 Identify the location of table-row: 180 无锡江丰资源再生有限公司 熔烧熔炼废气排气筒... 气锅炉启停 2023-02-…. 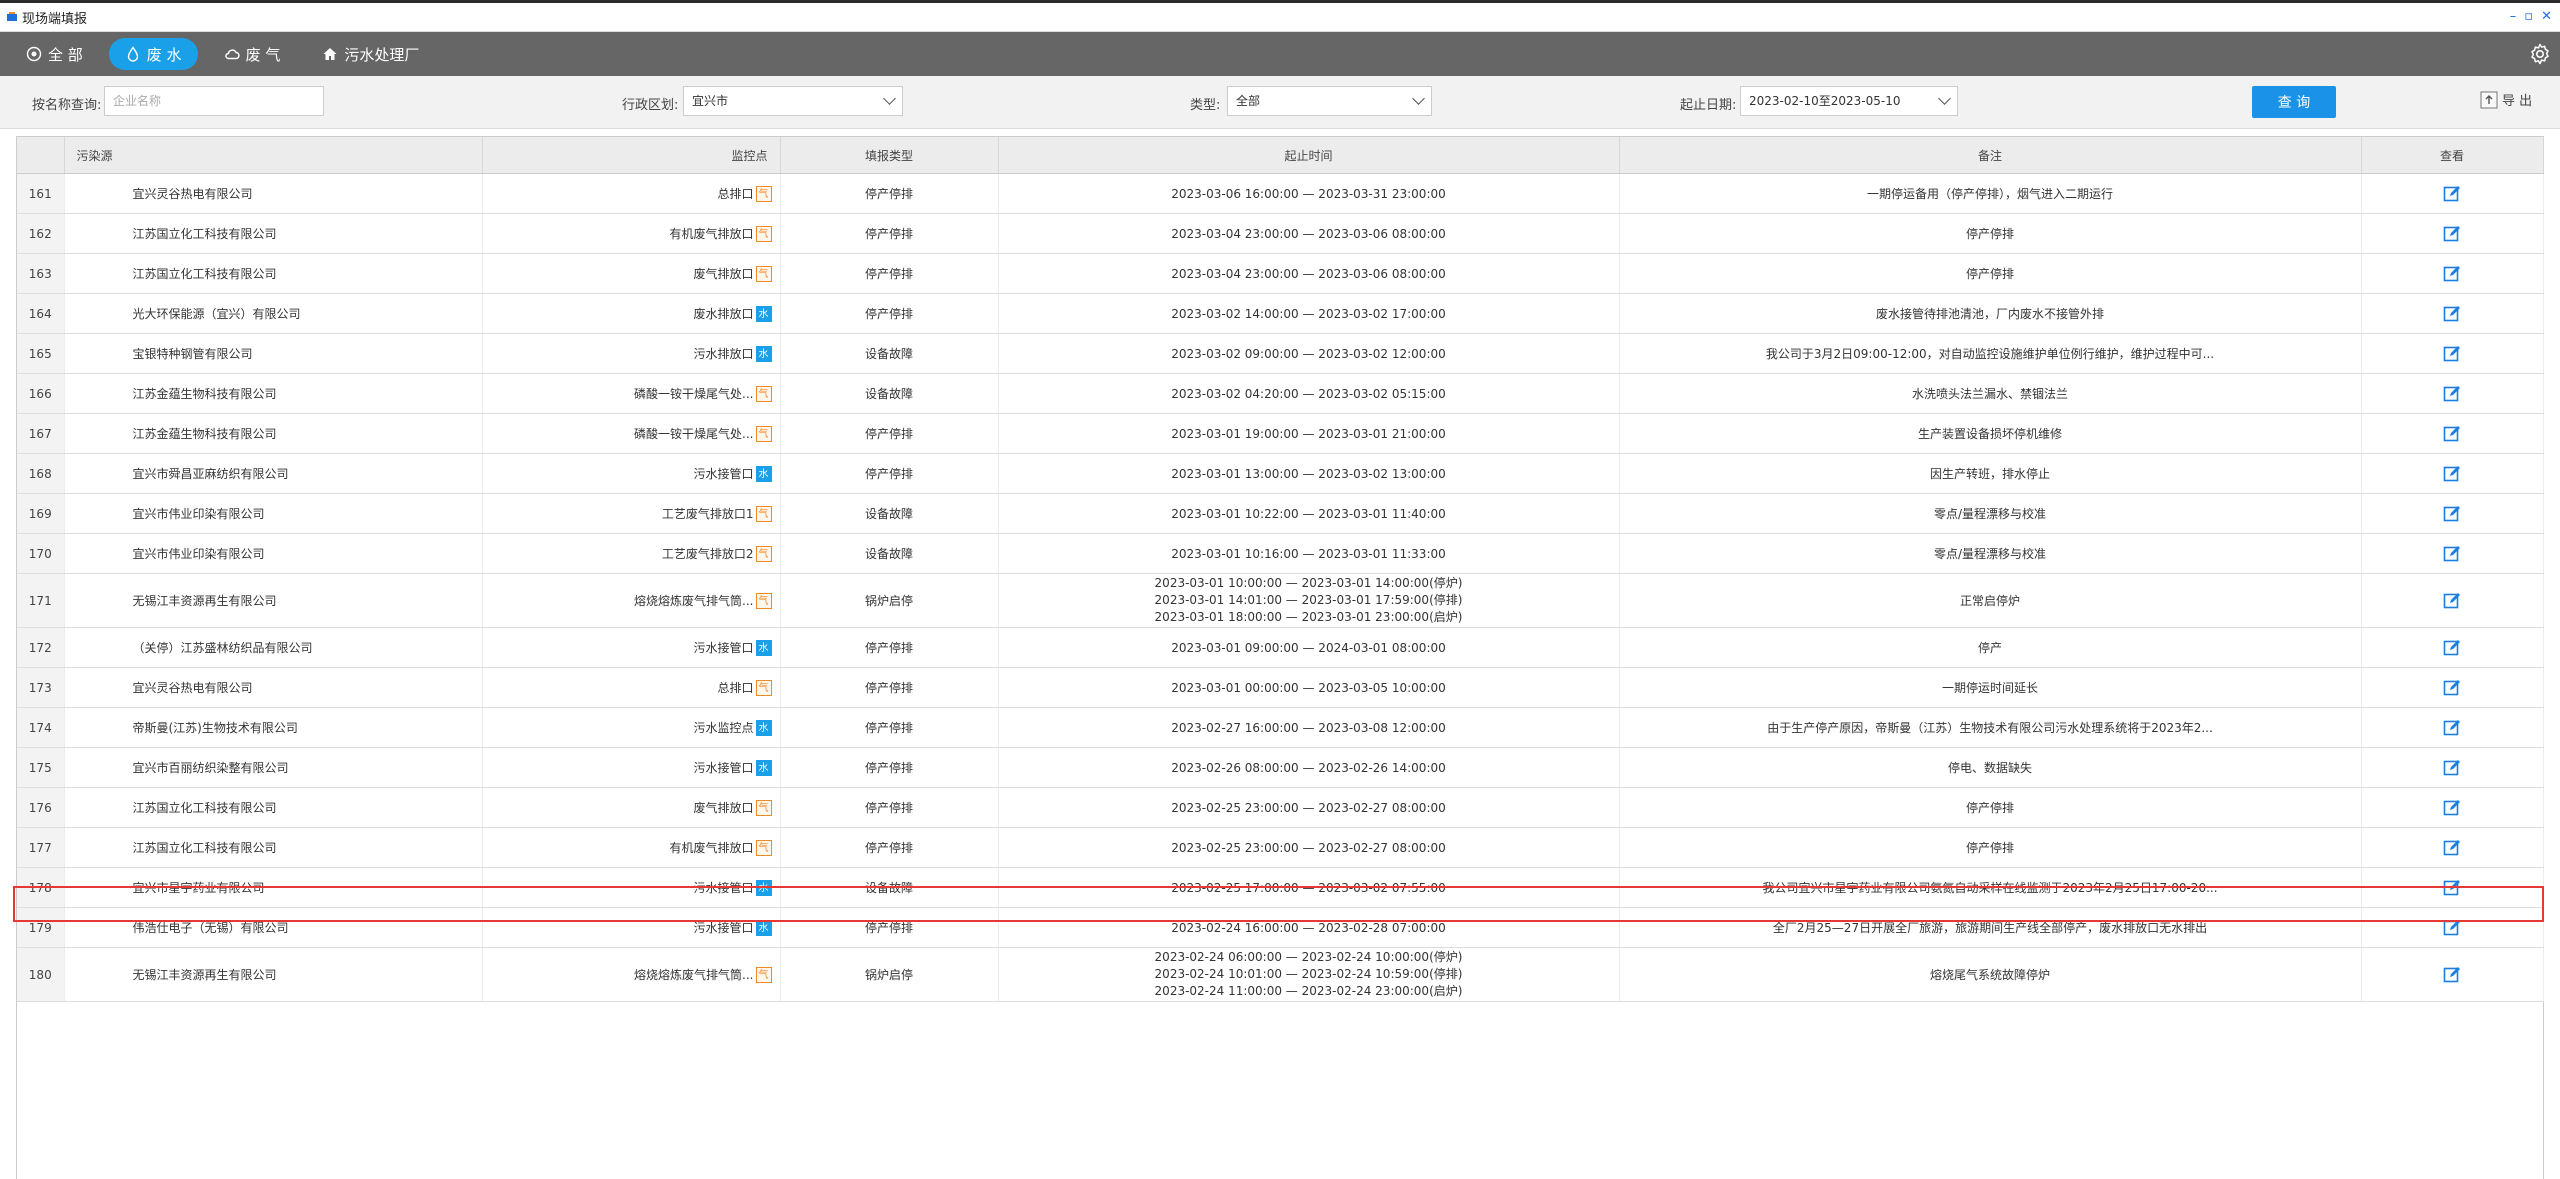
(1280, 974).